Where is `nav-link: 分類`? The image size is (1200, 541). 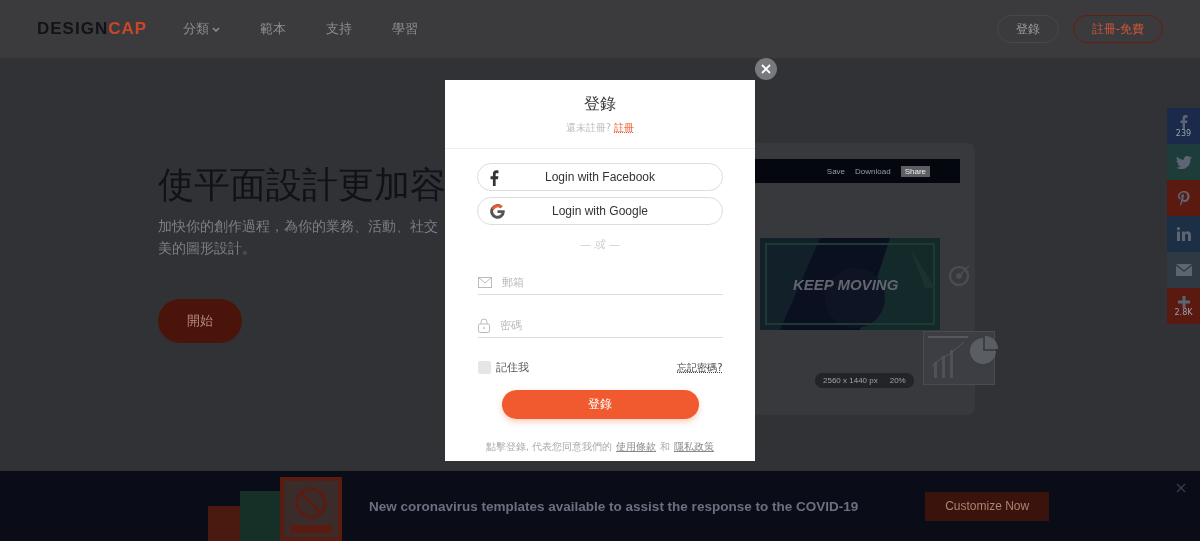
nav-link: 分類 is located at coordinates (202, 29).